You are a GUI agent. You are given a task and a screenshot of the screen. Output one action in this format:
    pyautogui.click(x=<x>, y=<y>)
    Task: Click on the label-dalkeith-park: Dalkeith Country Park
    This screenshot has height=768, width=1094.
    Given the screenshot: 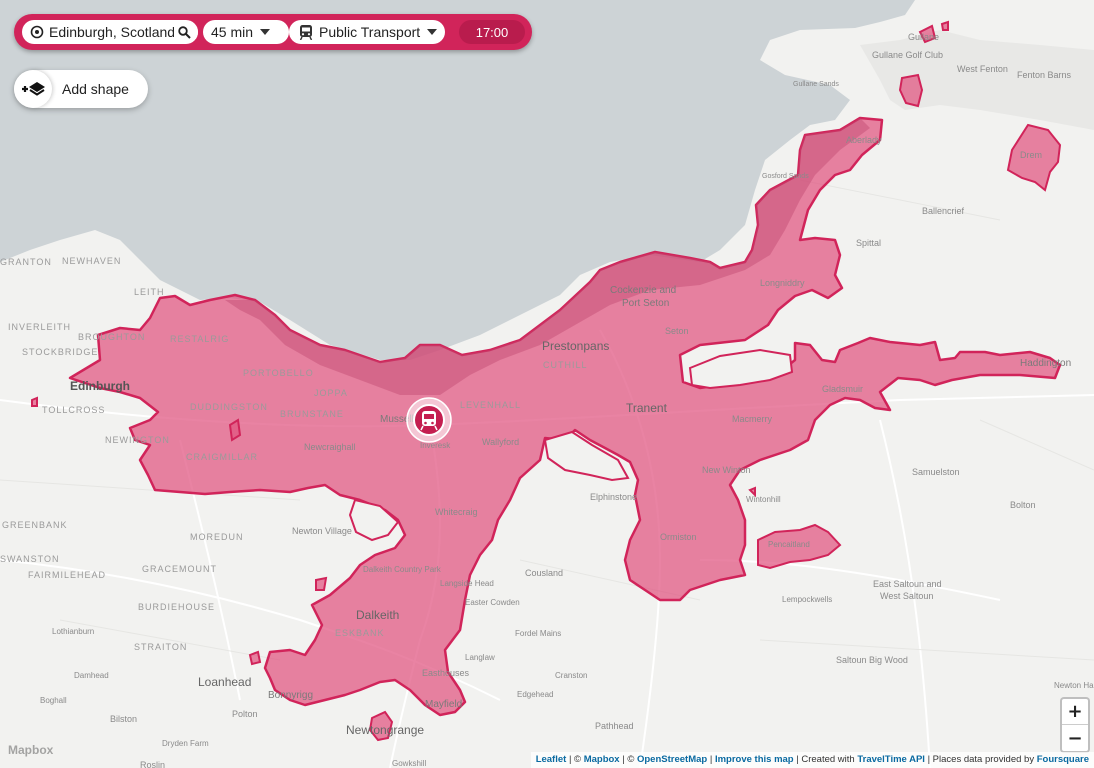 What is the action you would take?
    pyautogui.click(x=402, y=569)
    